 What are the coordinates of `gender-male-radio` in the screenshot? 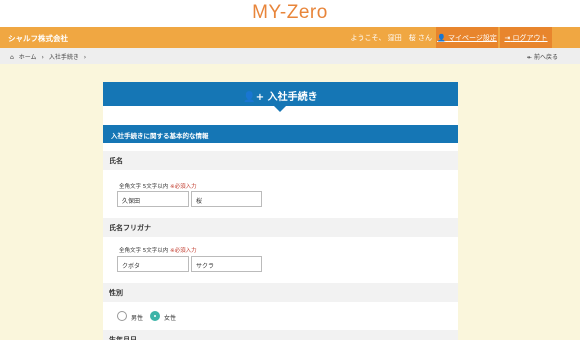 It's located at (122, 316).